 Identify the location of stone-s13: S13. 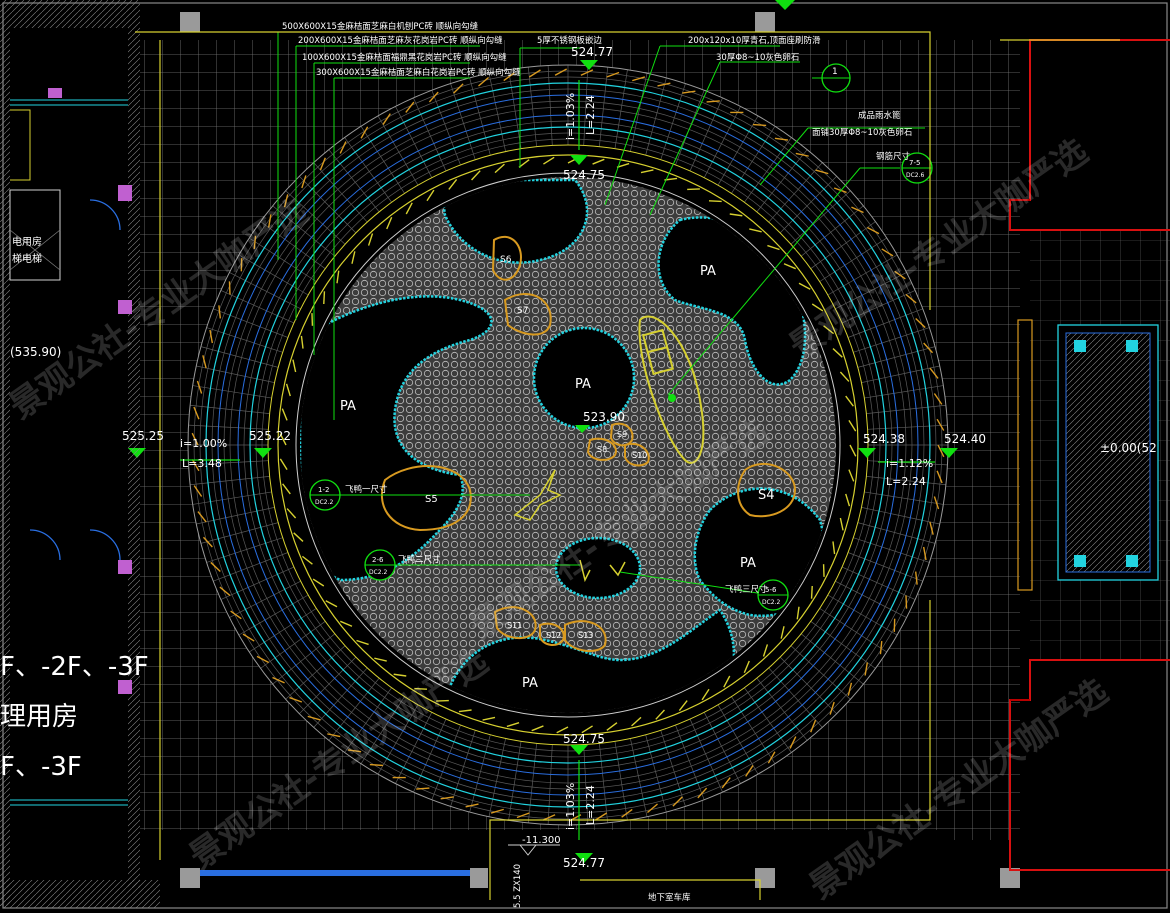
(585, 635).